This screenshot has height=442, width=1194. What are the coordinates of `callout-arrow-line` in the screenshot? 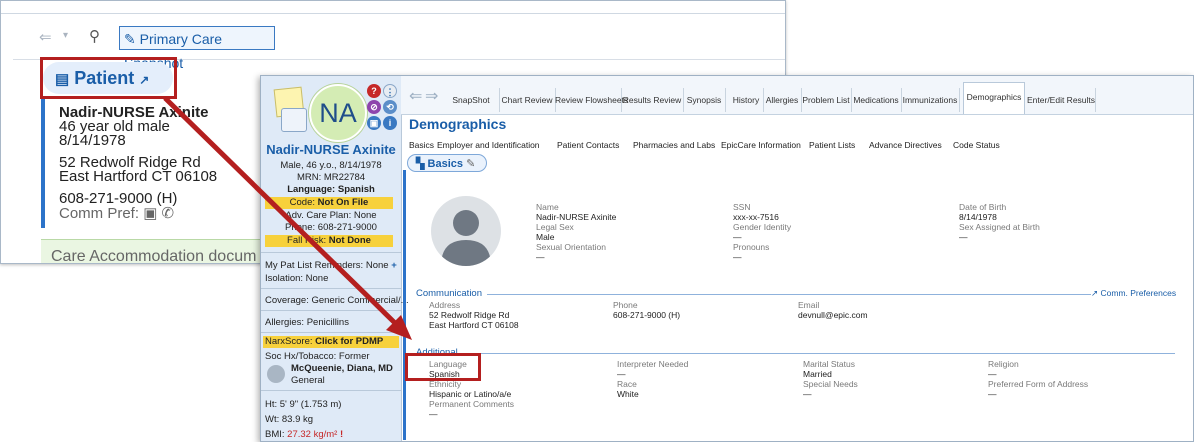 It's located at (280, 211).